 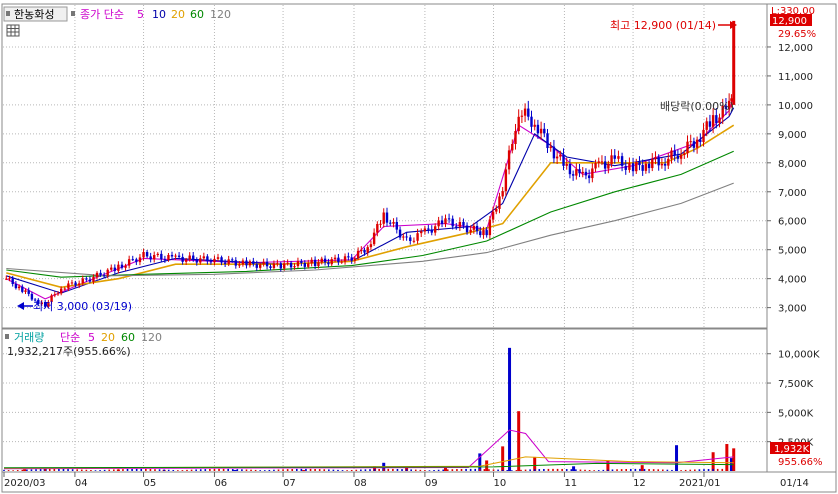 I want to click on ma-period-60: 60, so click(x=197, y=14).